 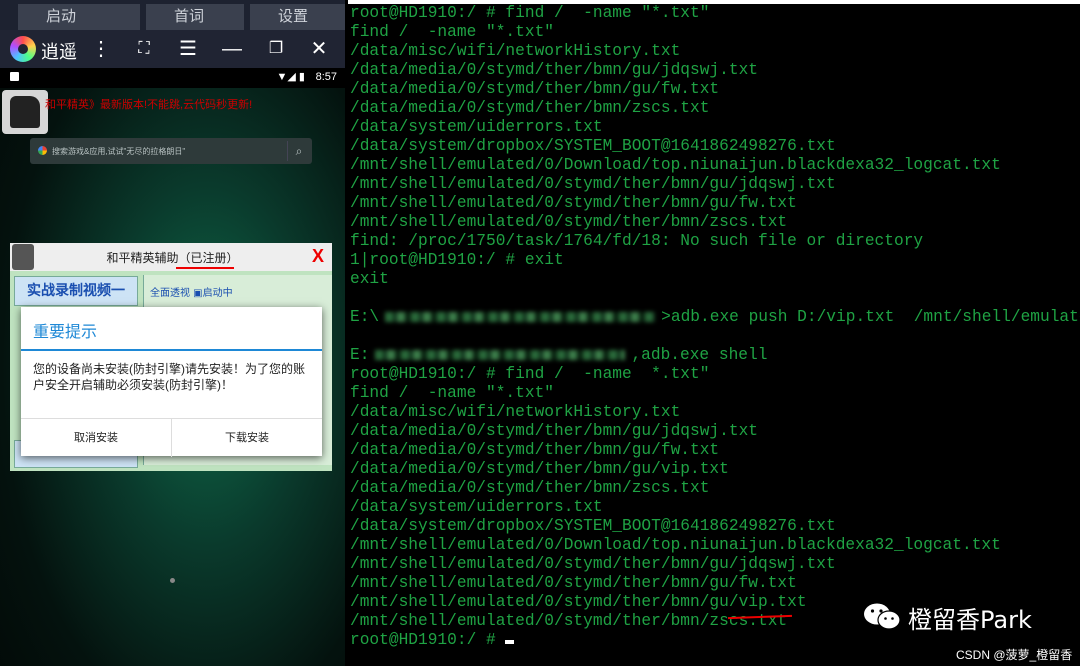 I want to click on home-dot, so click(x=172, y=580).